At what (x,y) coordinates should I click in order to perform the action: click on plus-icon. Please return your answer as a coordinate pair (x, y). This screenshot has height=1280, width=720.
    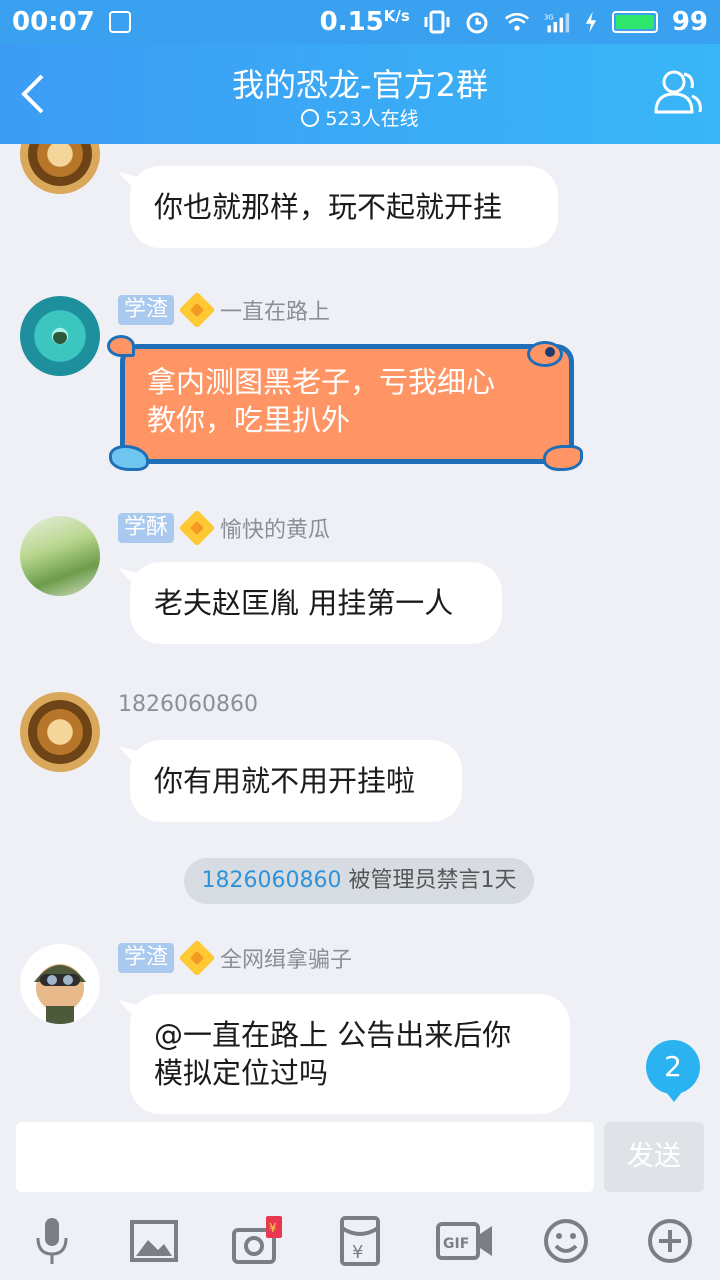
    Looking at the image, I should click on (670, 1241).